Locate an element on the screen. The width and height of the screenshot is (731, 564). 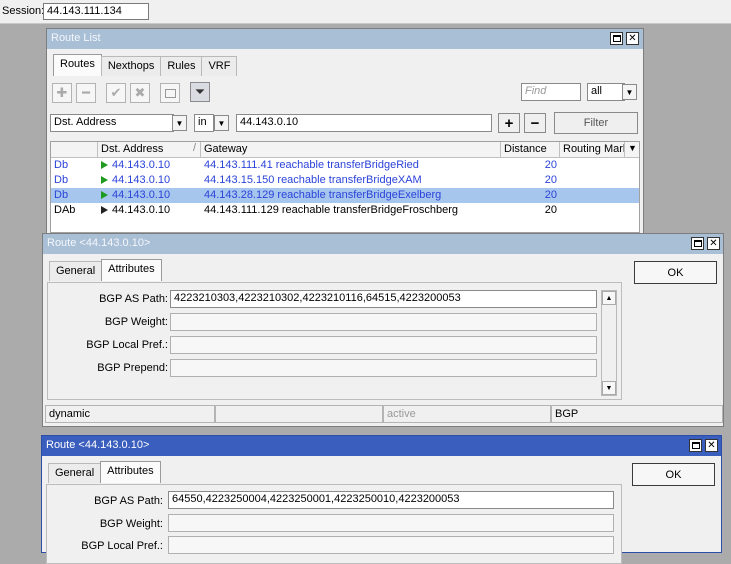
columns-menu-icon: ▼ is located at coordinates (632, 150).